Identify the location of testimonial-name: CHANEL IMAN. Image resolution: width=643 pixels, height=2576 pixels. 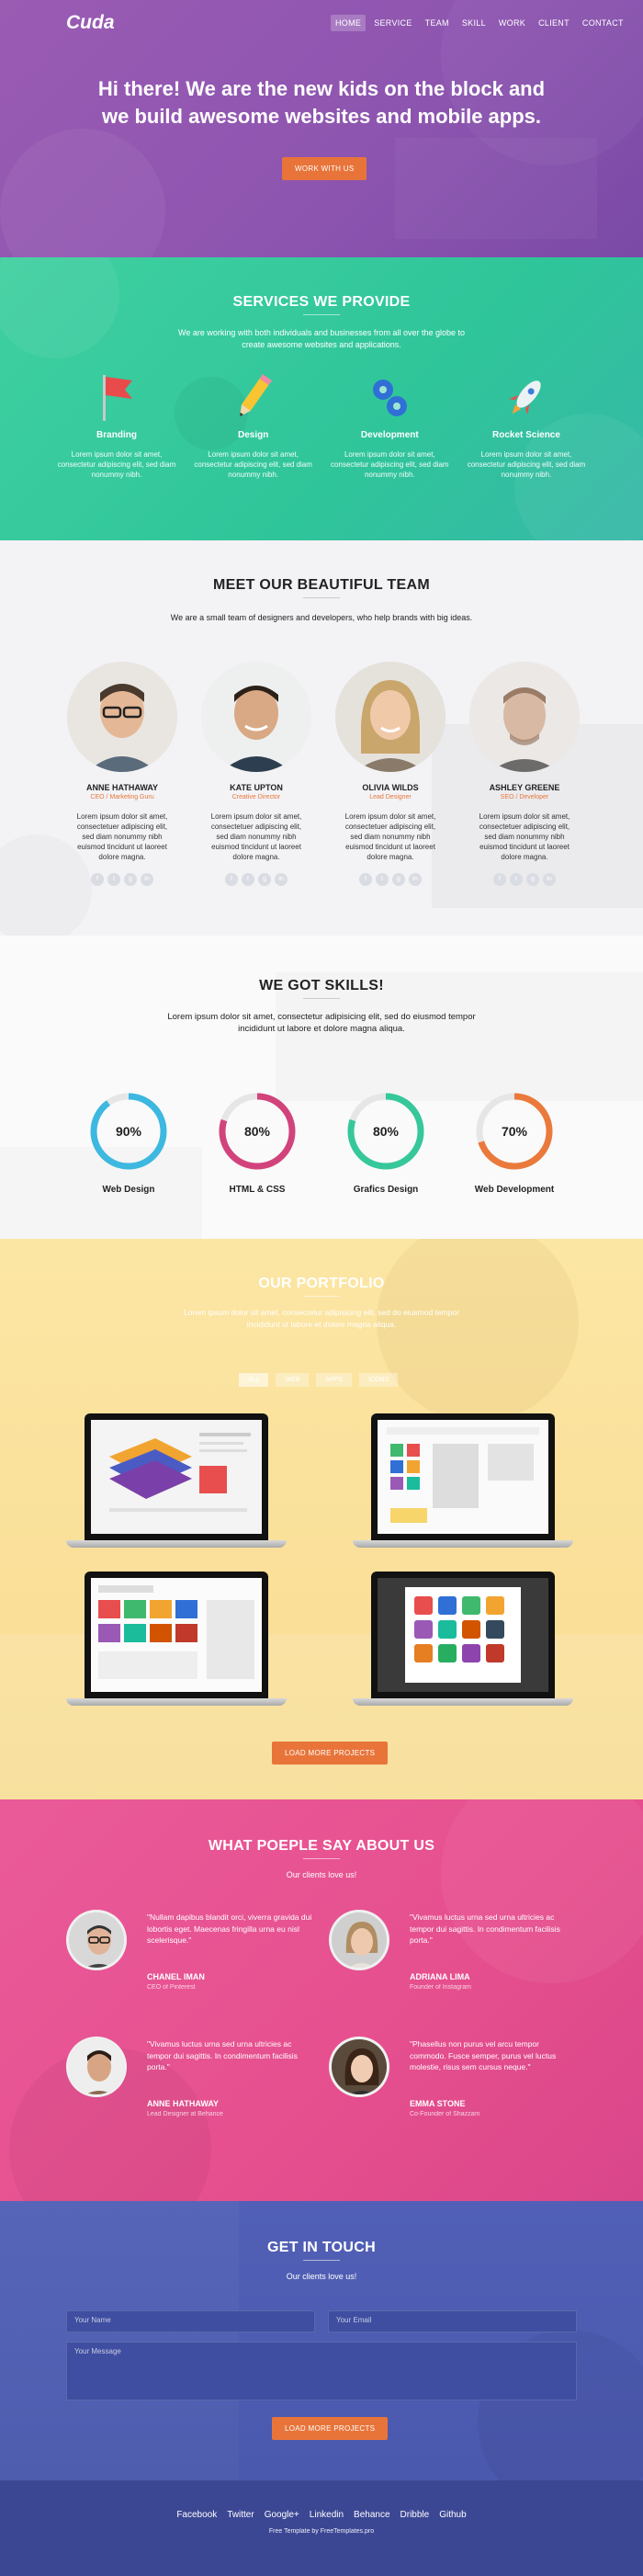
(176, 1976).